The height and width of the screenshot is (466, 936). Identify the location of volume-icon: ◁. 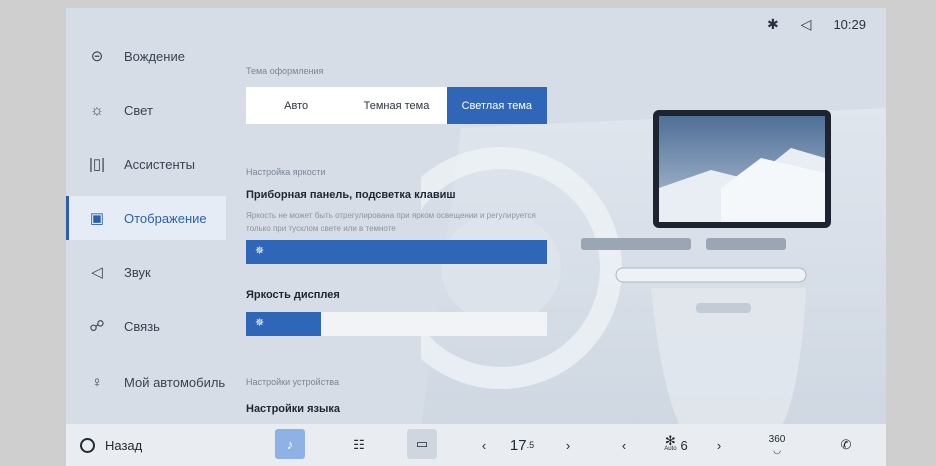
(806, 24).